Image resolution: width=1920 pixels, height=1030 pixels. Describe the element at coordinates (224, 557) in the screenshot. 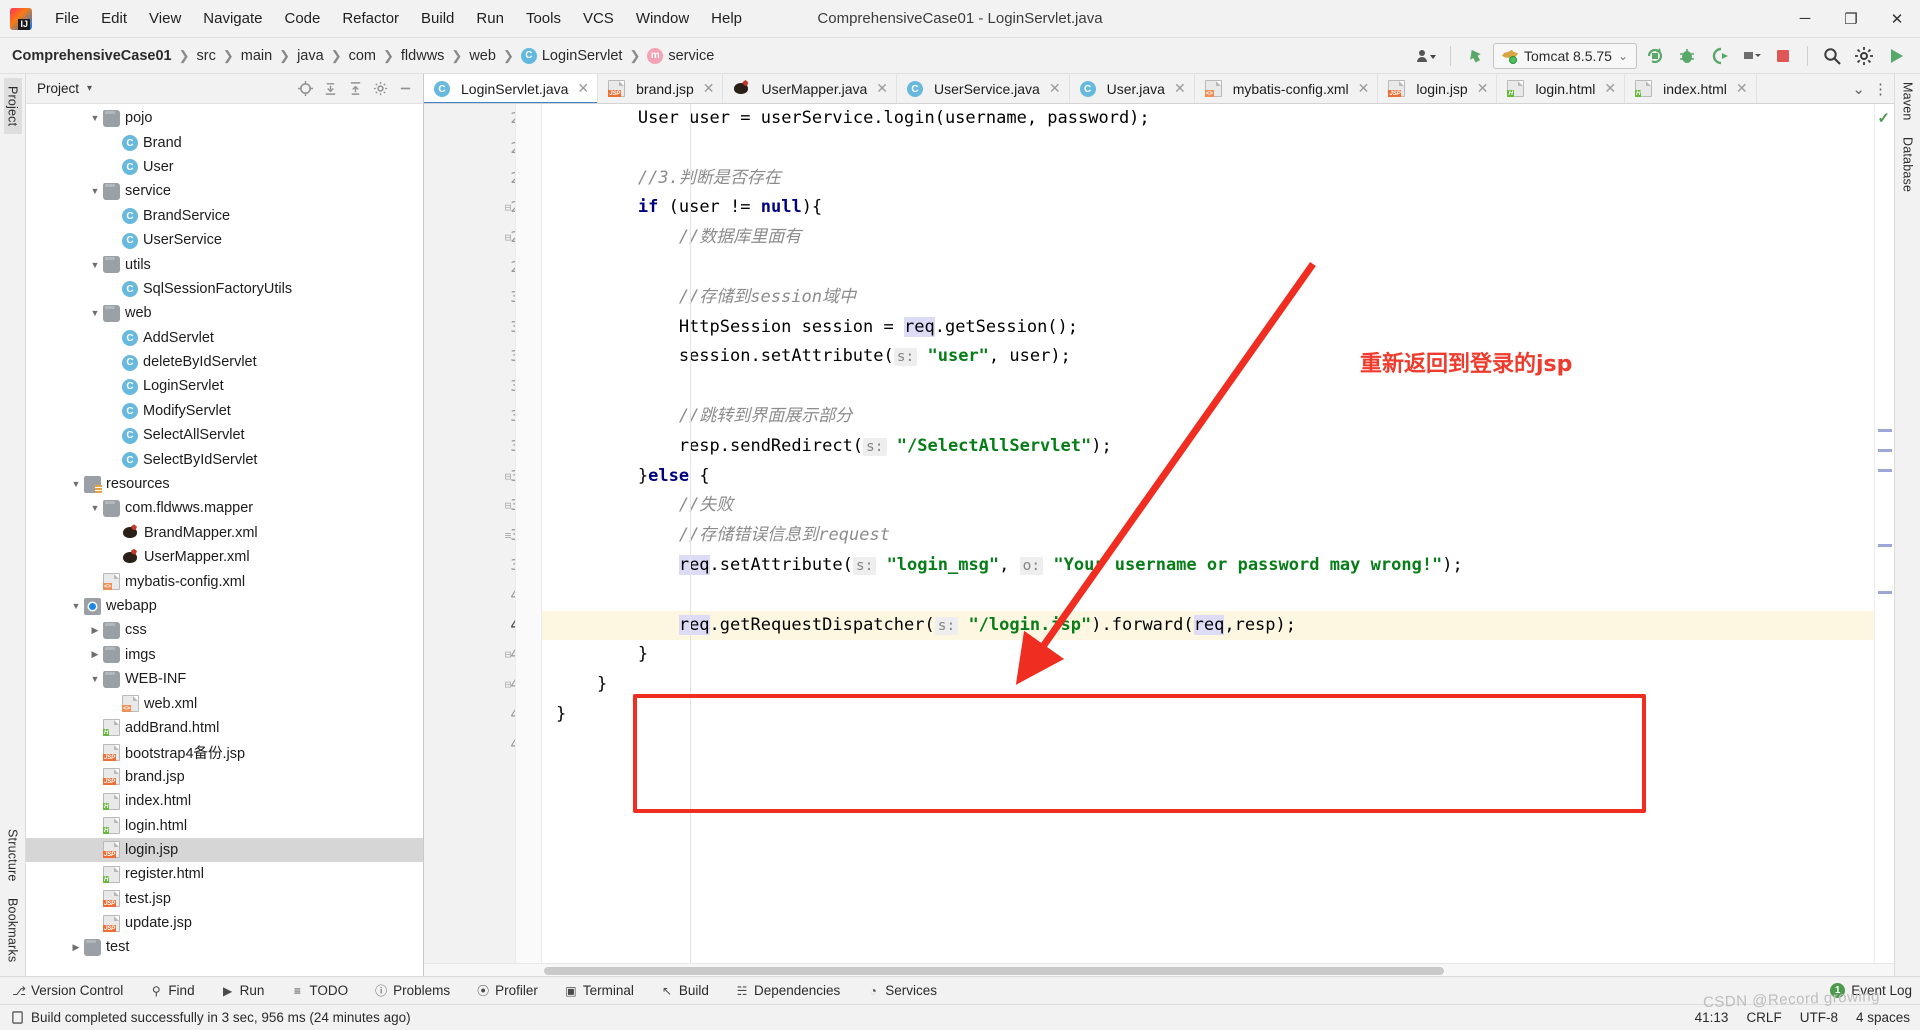

I see `tree-node: UserMapper.xml` at that location.